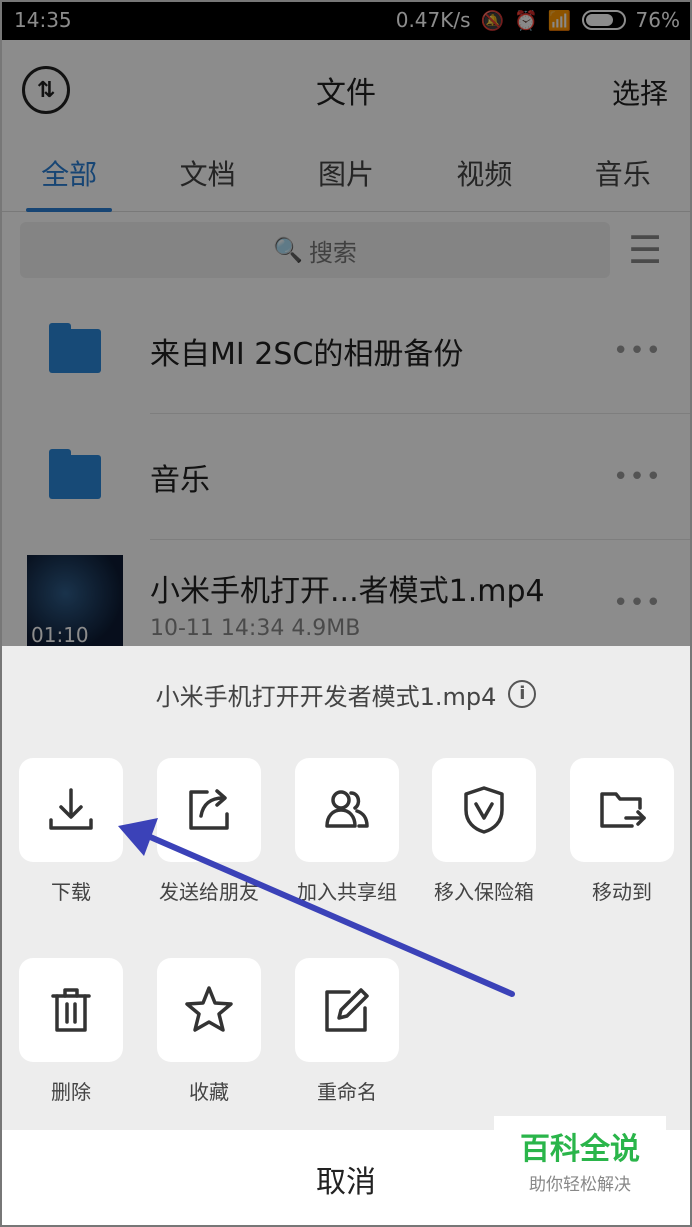 This screenshot has width=692, height=1227. What do you see at coordinates (71, 831) in the screenshot?
I see `download-action: 下载` at bounding box center [71, 831].